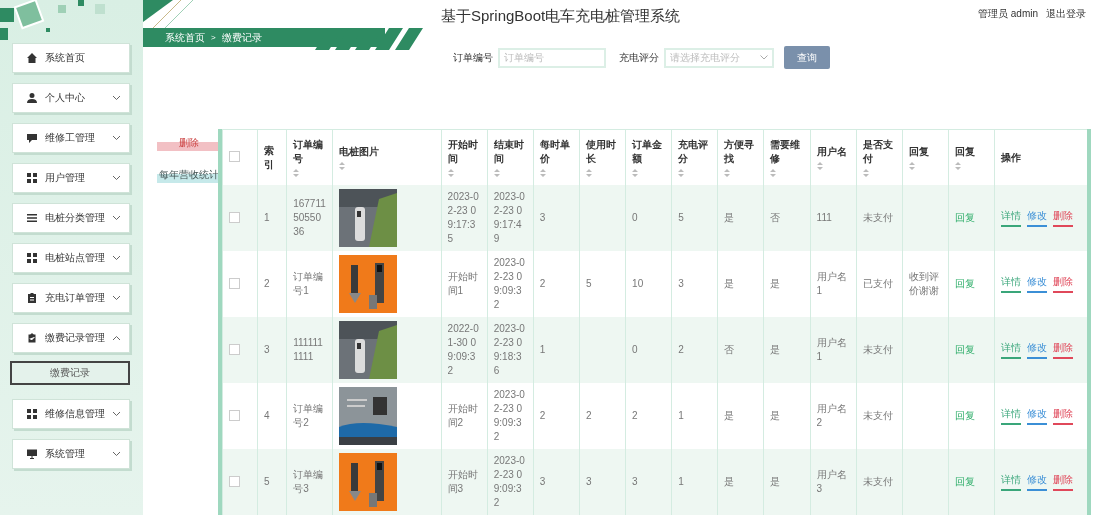  I want to click on delete-button: 删除, so click(188, 143).